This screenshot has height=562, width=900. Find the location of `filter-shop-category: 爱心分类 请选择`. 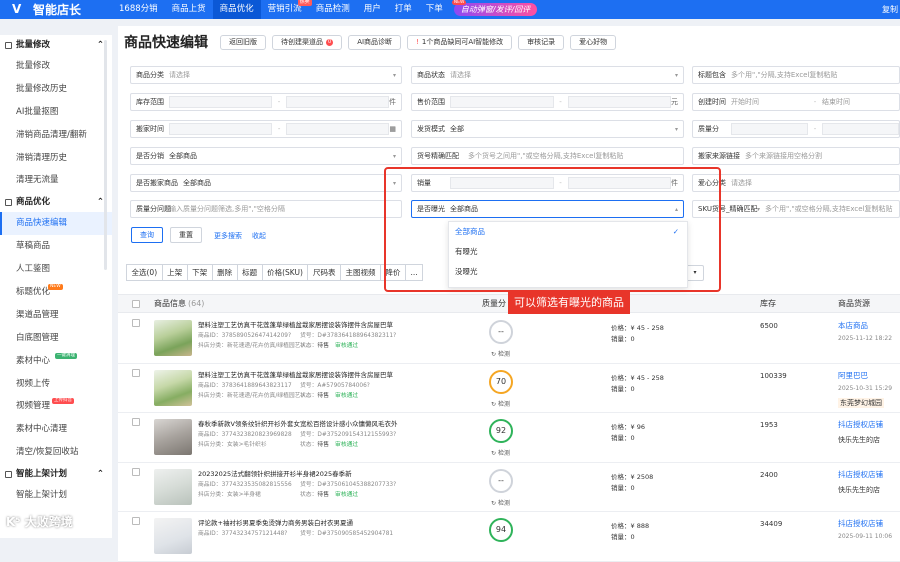

filter-shop-category: 爱心分类 请选择 is located at coordinates (796, 183).